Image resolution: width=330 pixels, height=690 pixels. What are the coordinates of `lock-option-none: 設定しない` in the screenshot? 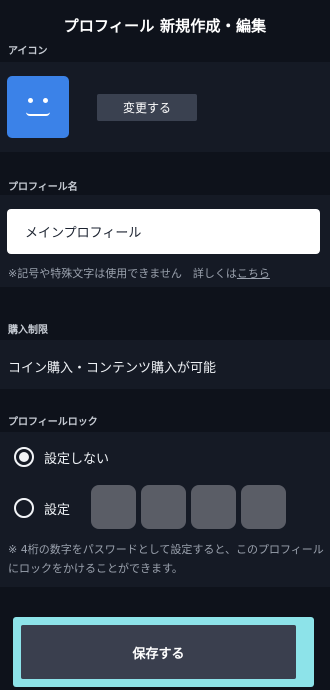 It's located at (61, 457).